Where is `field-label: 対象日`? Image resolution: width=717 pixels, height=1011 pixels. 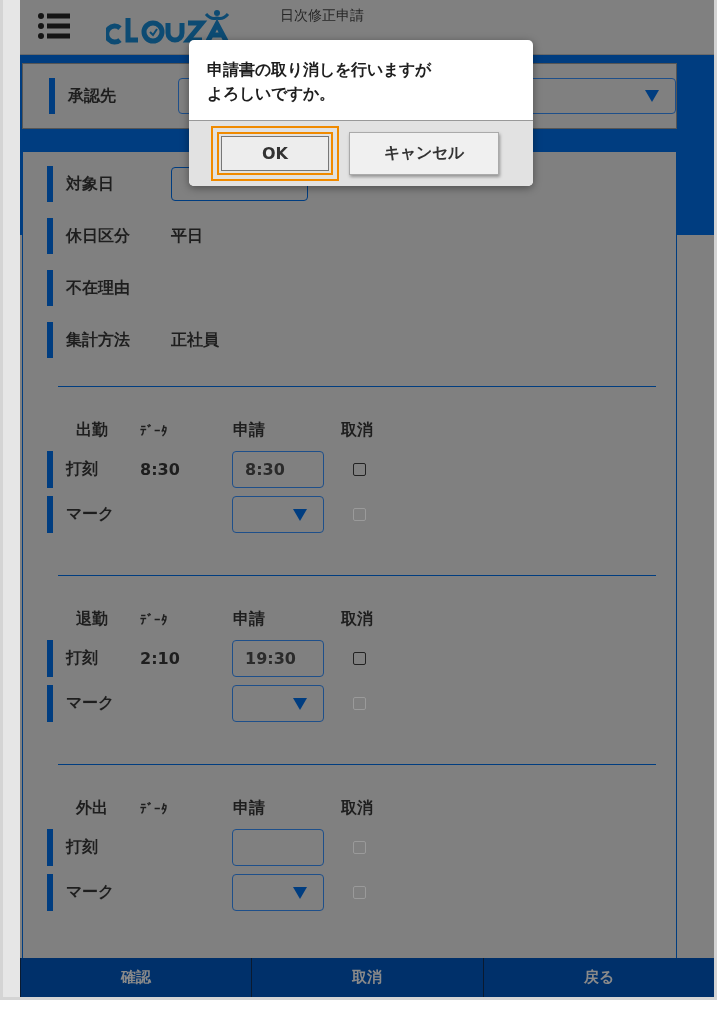
field-label: 対象日 is located at coordinates (90, 184).